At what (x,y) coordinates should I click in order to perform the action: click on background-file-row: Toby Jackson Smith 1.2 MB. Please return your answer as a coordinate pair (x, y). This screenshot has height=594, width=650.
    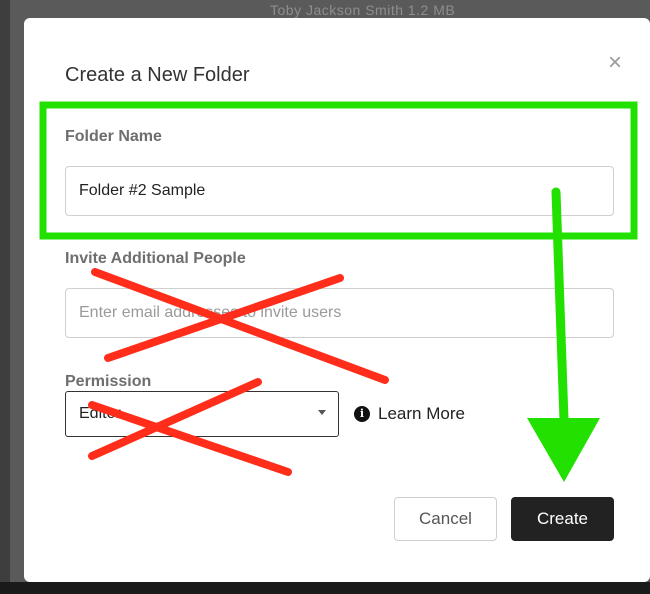
    Looking at the image, I should click on (363, 10).